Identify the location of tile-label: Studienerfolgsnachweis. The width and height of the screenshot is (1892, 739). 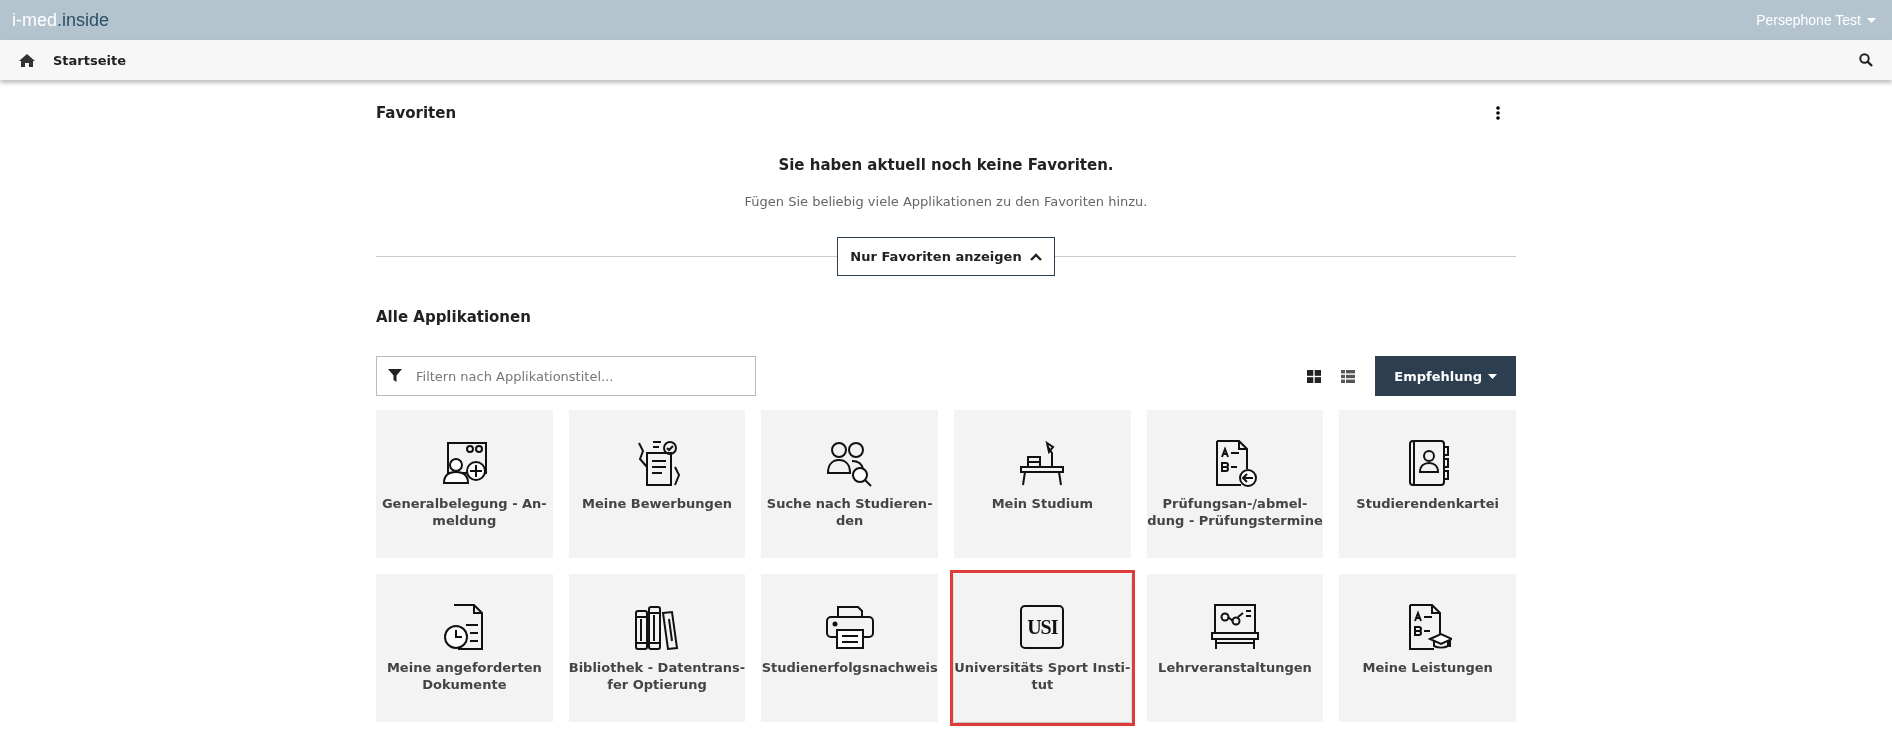
(849, 668).